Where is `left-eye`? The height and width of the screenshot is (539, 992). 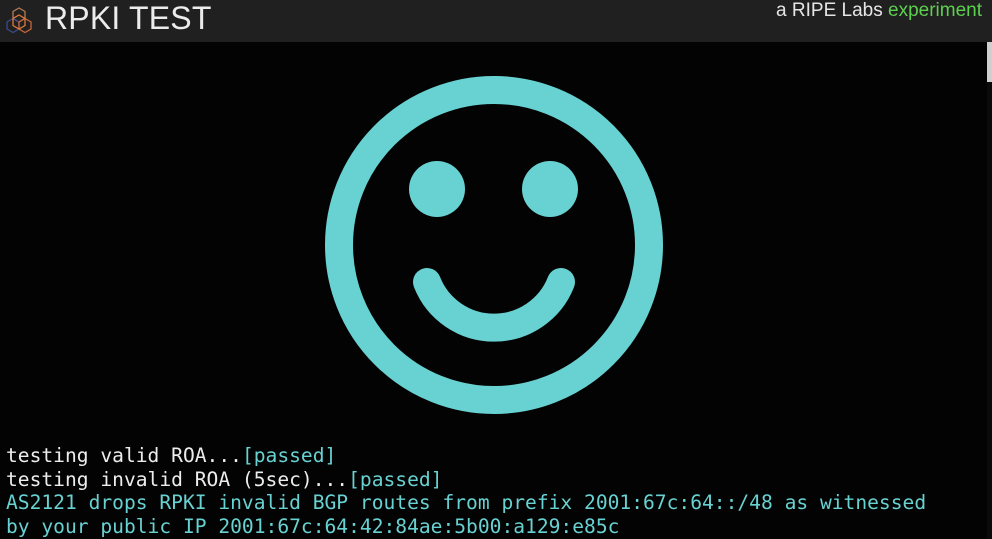
left-eye is located at coordinates (437, 189).